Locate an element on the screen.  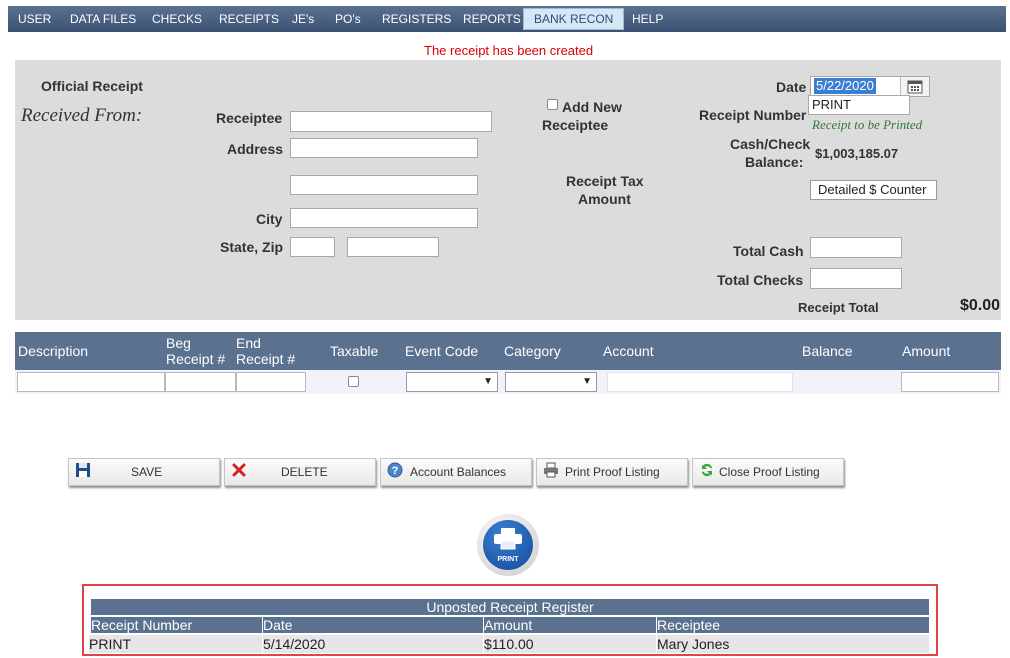
col-taxable: Taxable is located at coordinates (354, 351).